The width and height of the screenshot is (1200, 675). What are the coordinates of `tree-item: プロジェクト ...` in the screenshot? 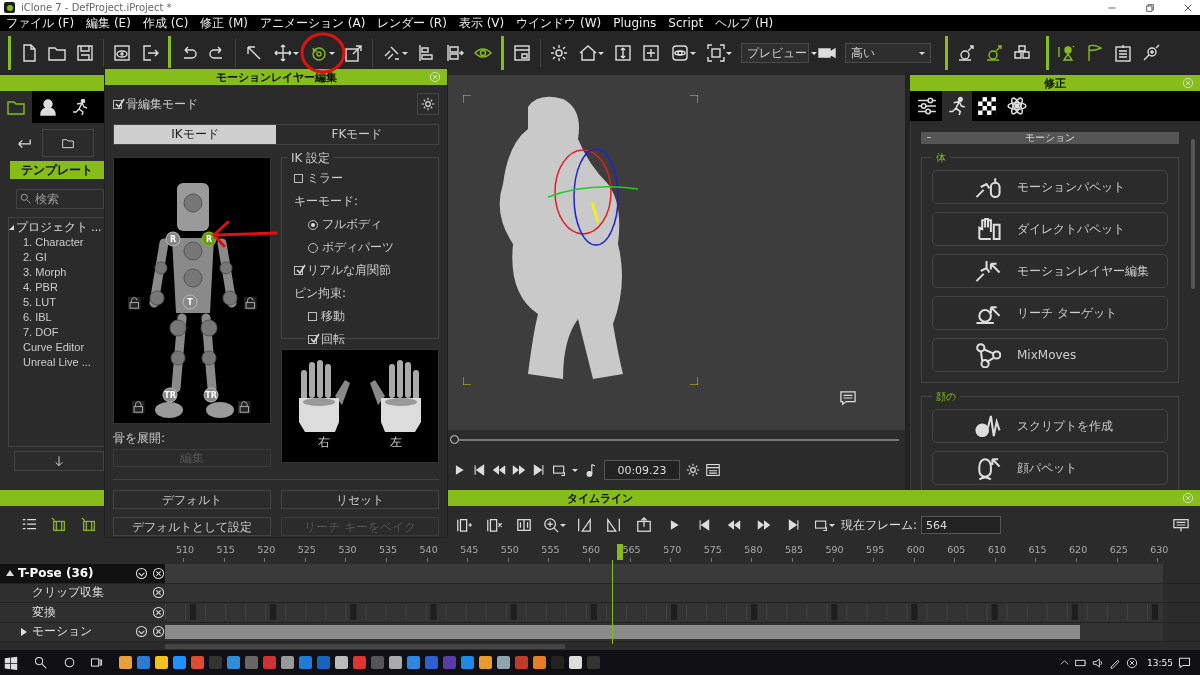 It's located at (56, 227).